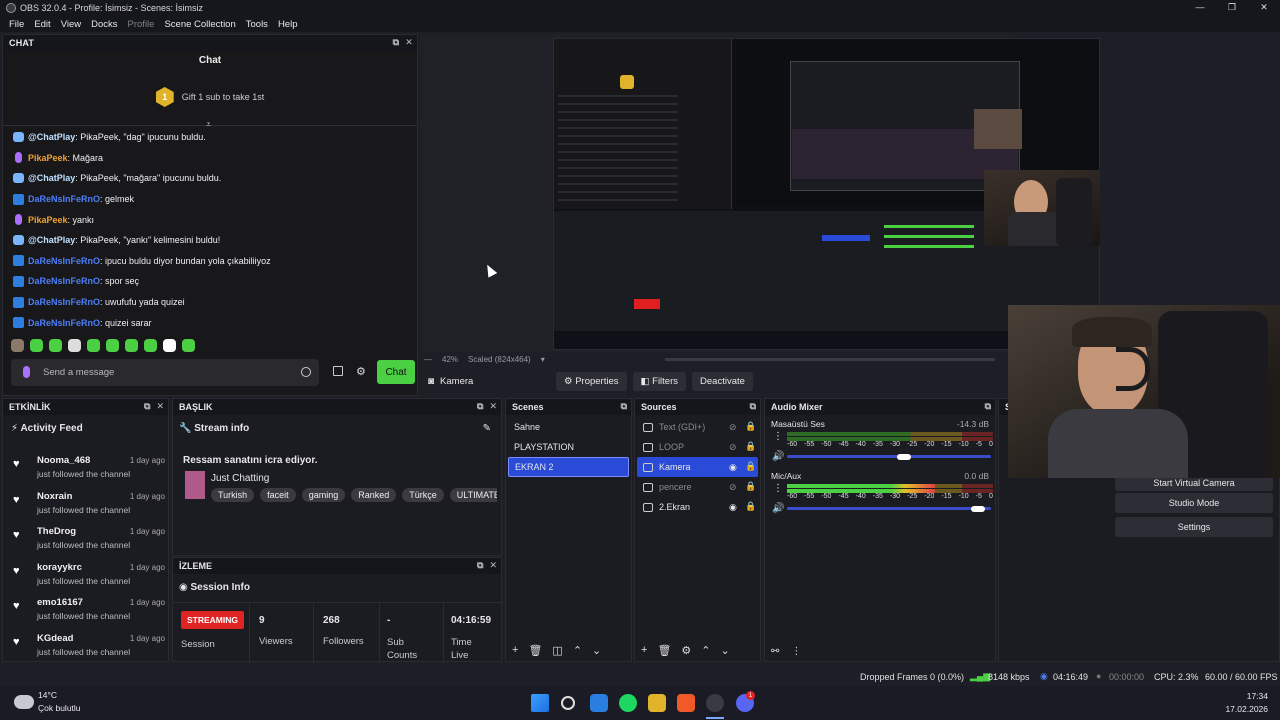  What do you see at coordinates (1194, 503) in the screenshot?
I see `studio-mode-button: Studio Mode` at bounding box center [1194, 503].